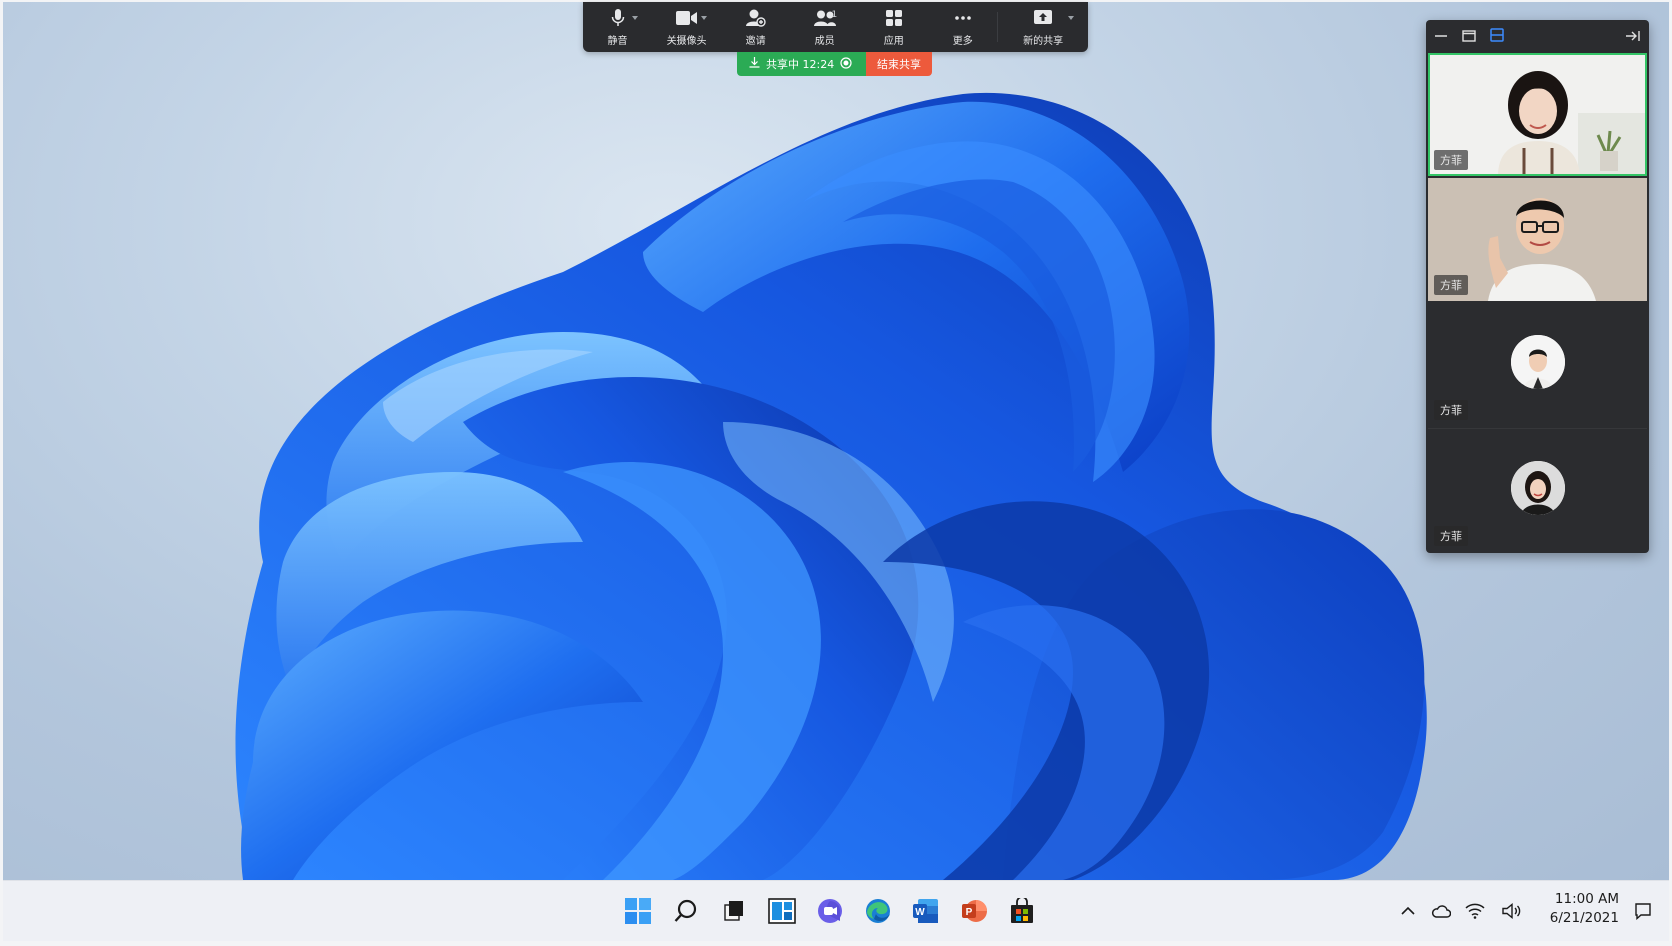  What do you see at coordinates (617, 41) in the screenshot?
I see `mute-label: 静音` at bounding box center [617, 41].